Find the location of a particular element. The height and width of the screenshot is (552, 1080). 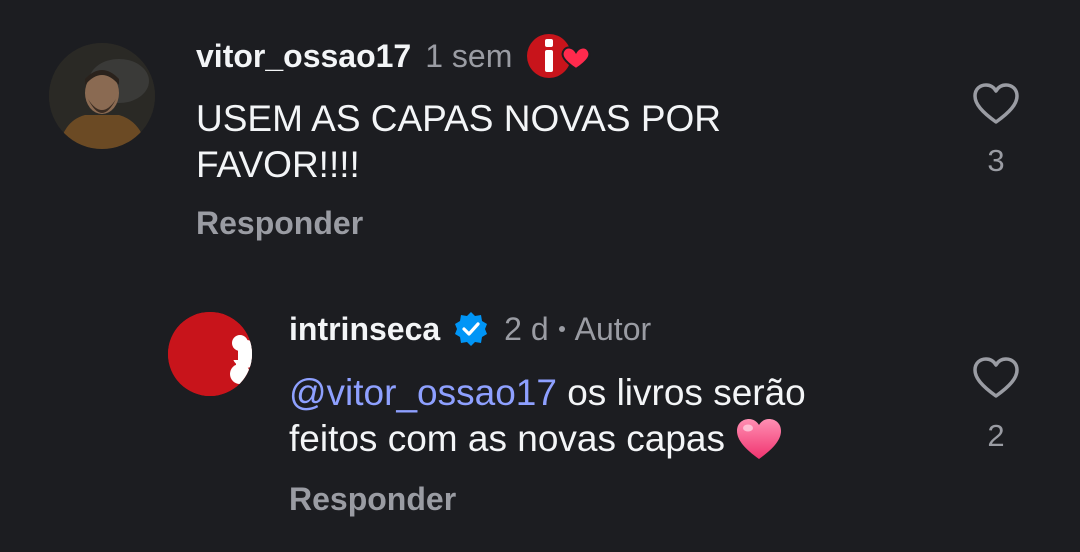

brand-avatar is located at coordinates (210, 354).